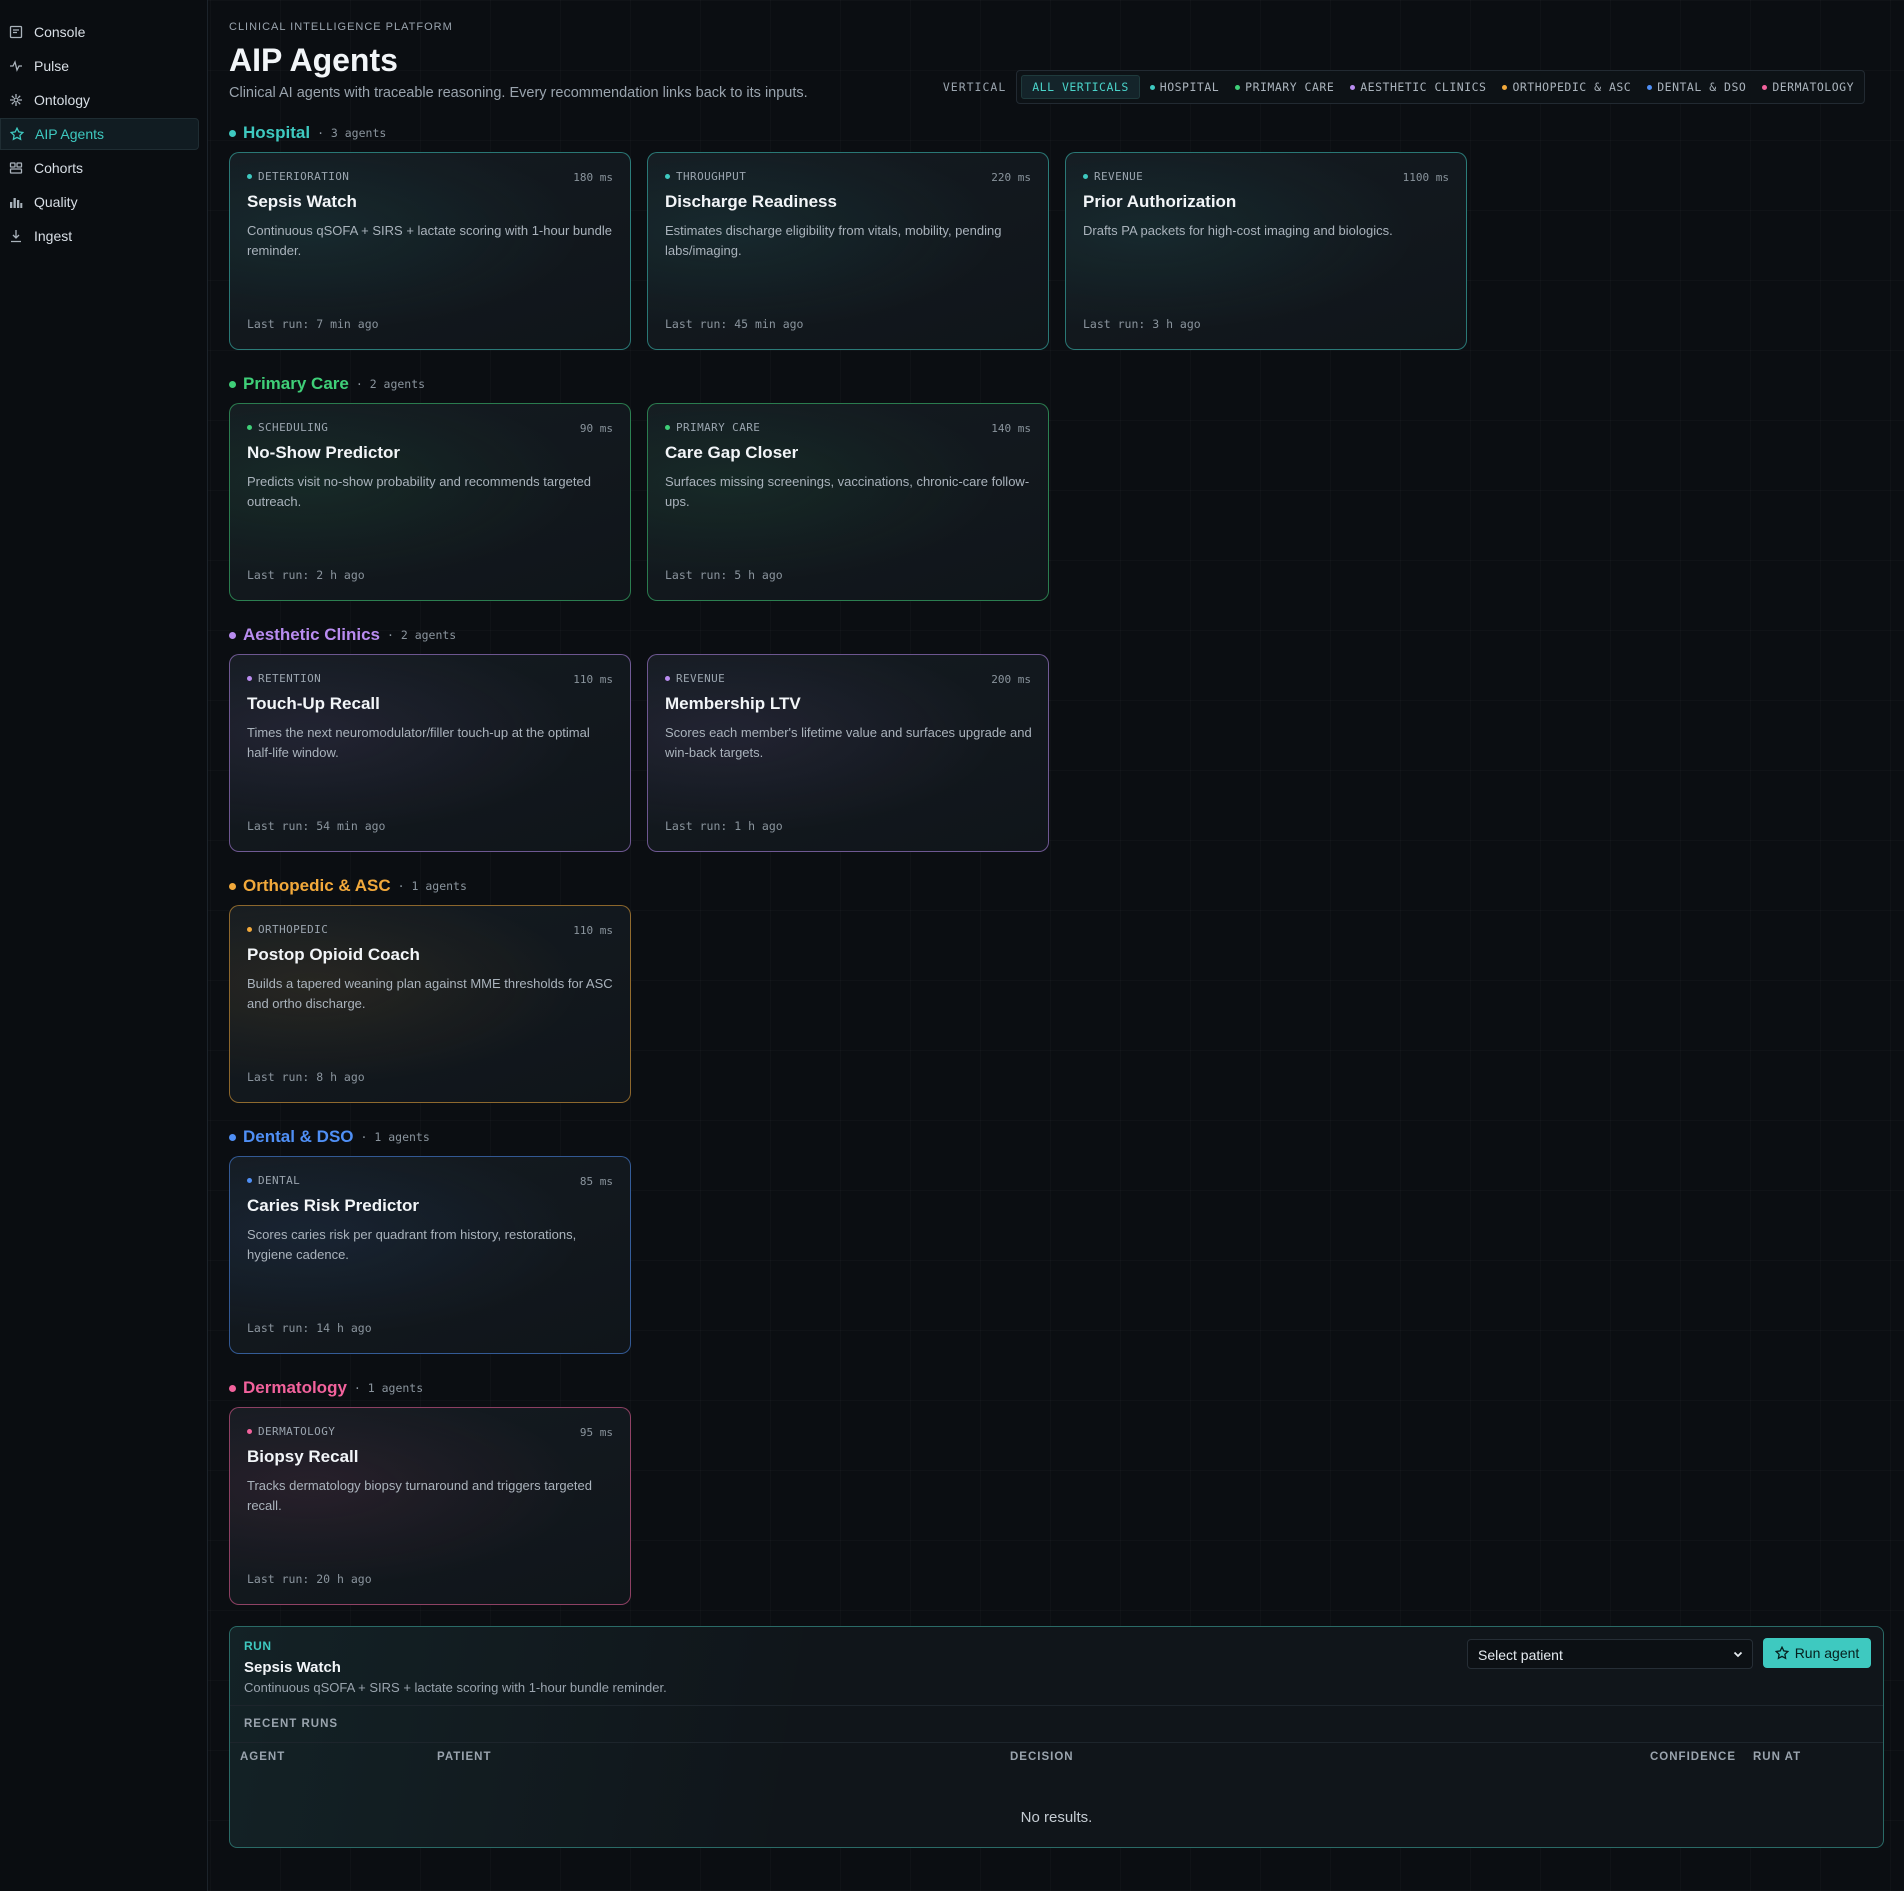 The height and width of the screenshot is (1891, 1904). What do you see at coordinates (1418, 87) in the screenshot?
I see `filter-chip: AESTHETIC CLINICS` at bounding box center [1418, 87].